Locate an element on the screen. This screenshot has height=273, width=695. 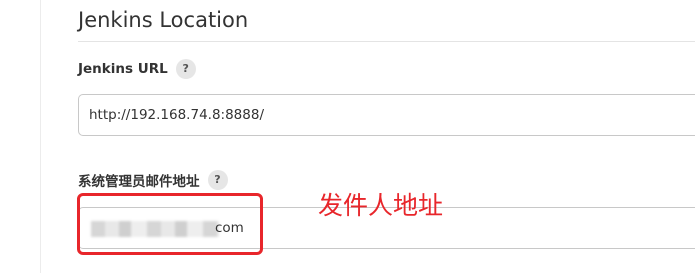
section-divider is located at coordinates (386, 41).